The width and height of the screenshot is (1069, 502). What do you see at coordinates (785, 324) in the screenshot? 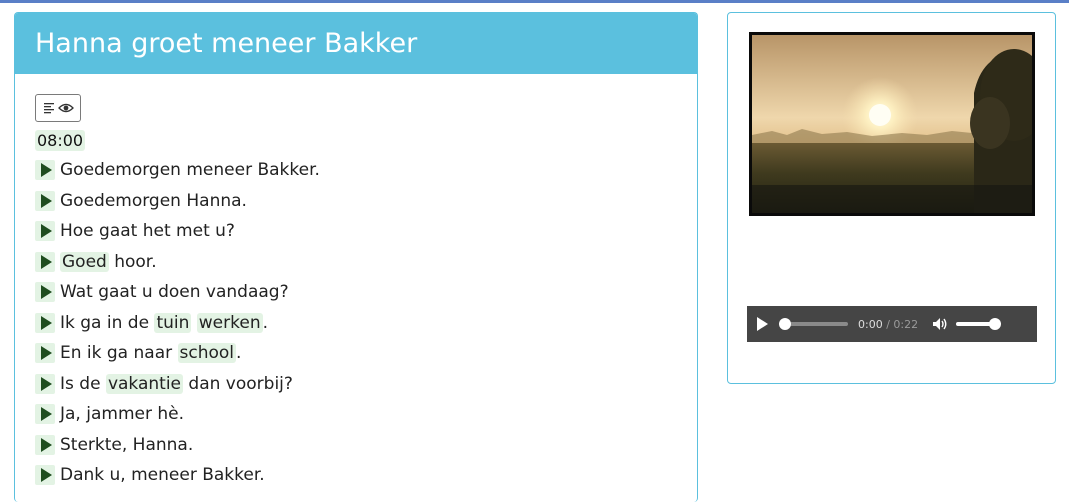
I see `audio-seek-handle` at bounding box center [785, 324].